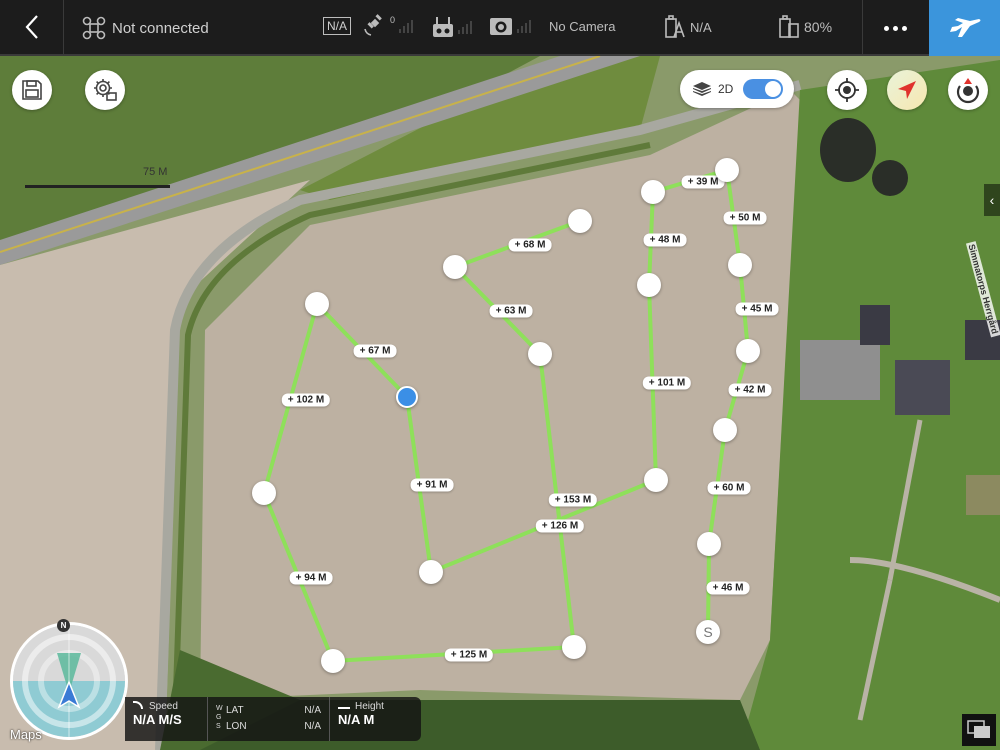 The width and height of the screenshot is (1000, 750). Describe the element at coordinates (219, 717) in the screenshot. I see `coord-system: WGS` at that location.